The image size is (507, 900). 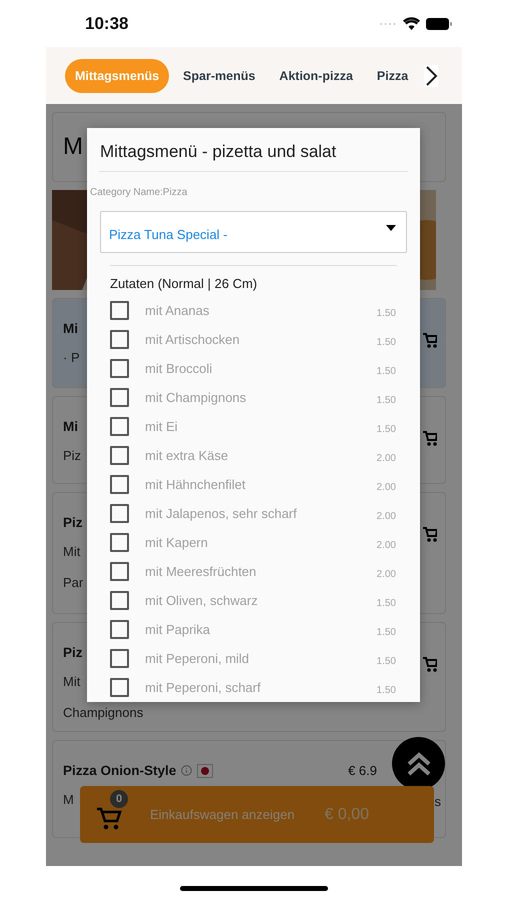 What do you see at coordinates (347, 815) in the screenshot?
I see `cart-total: € 0,00` at bounding box center [347, 815].